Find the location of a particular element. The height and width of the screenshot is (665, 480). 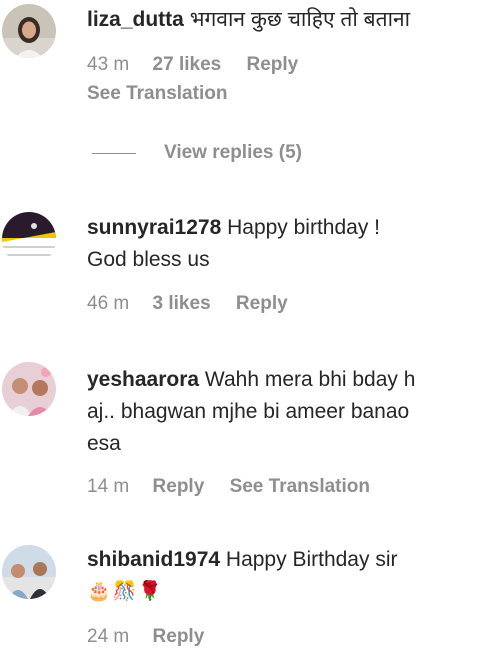

comment-text: liza_dutta भगवान कुछ चाहिए तो बताना is located at coordinates (283, 20).